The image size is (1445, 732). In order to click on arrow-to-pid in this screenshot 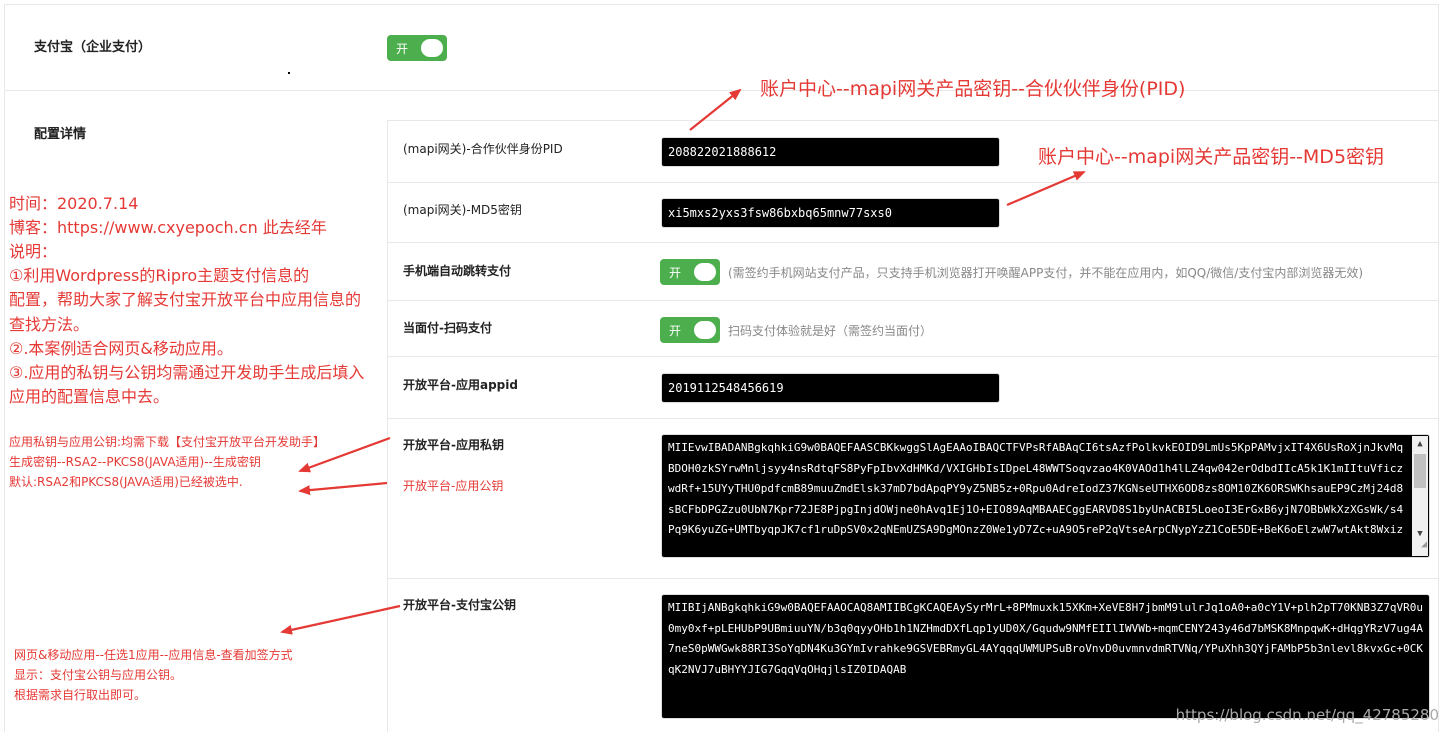, I will do `click(715, 109)`.